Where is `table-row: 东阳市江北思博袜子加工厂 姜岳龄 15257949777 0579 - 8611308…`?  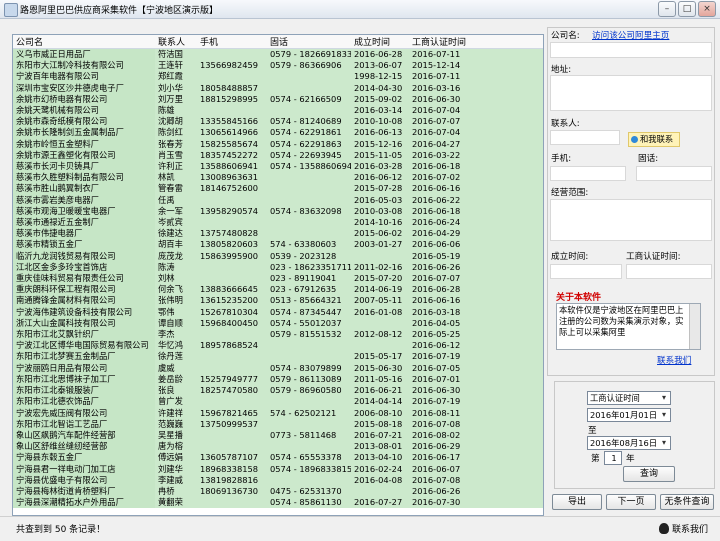 table-row: 东阳市江北思博袜子加工厂 姜岳龄 15257949777 0579 - 8611308… is located at coordinates (278, 379).